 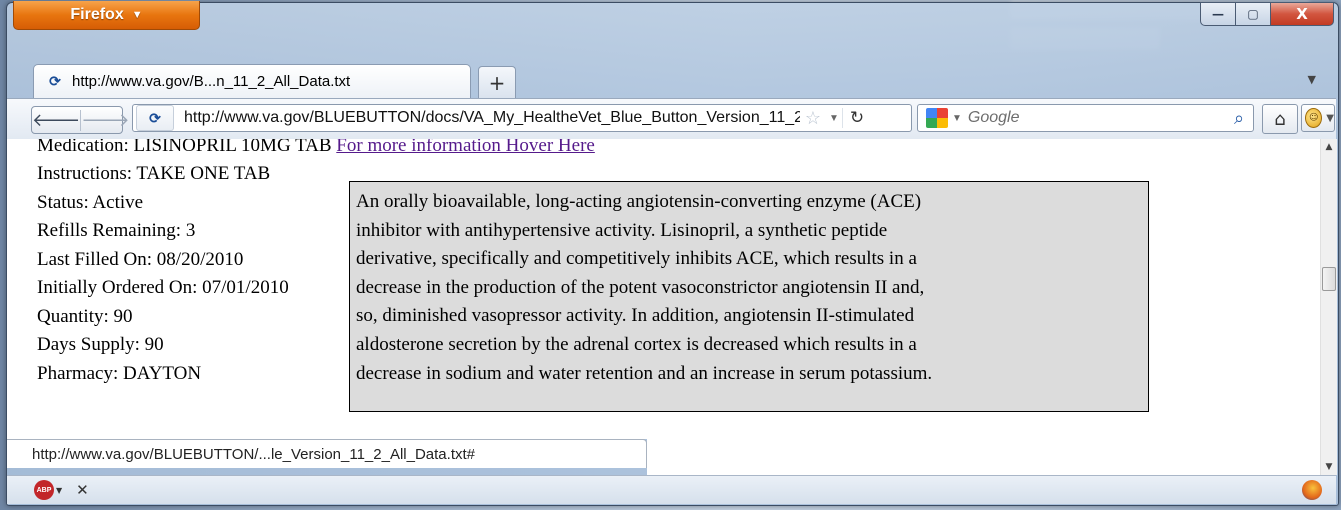 What do you see at coordinates (937, 118) in the screenshot?
I see `google-icon` at bounding box center [937, 118].